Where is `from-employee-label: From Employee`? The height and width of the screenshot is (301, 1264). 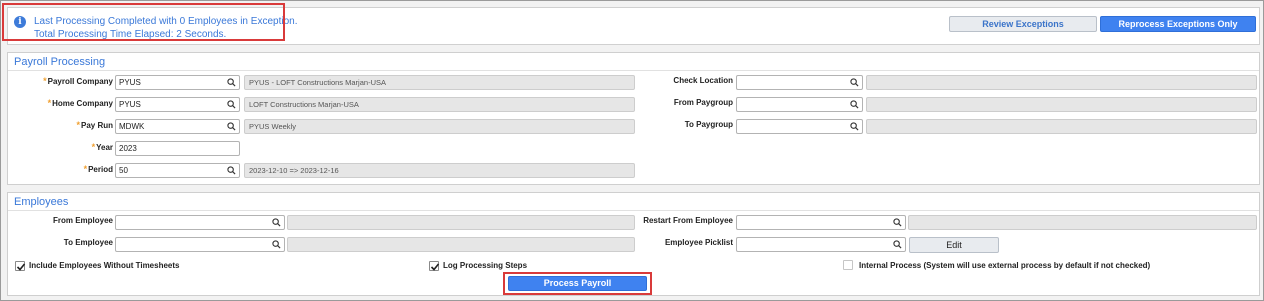
from-employee-label: From Employee is located at coordinates (82, 220).